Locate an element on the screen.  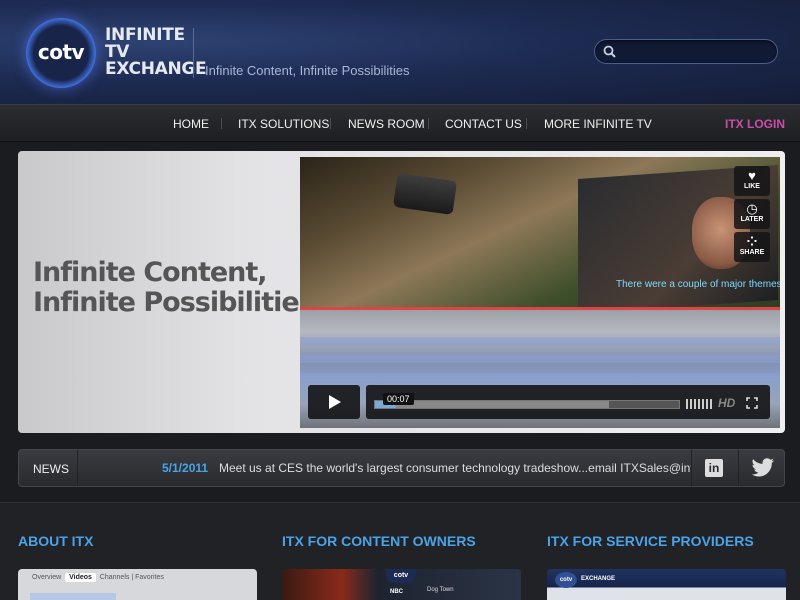
search-icon is located at coordinates (609, 51).